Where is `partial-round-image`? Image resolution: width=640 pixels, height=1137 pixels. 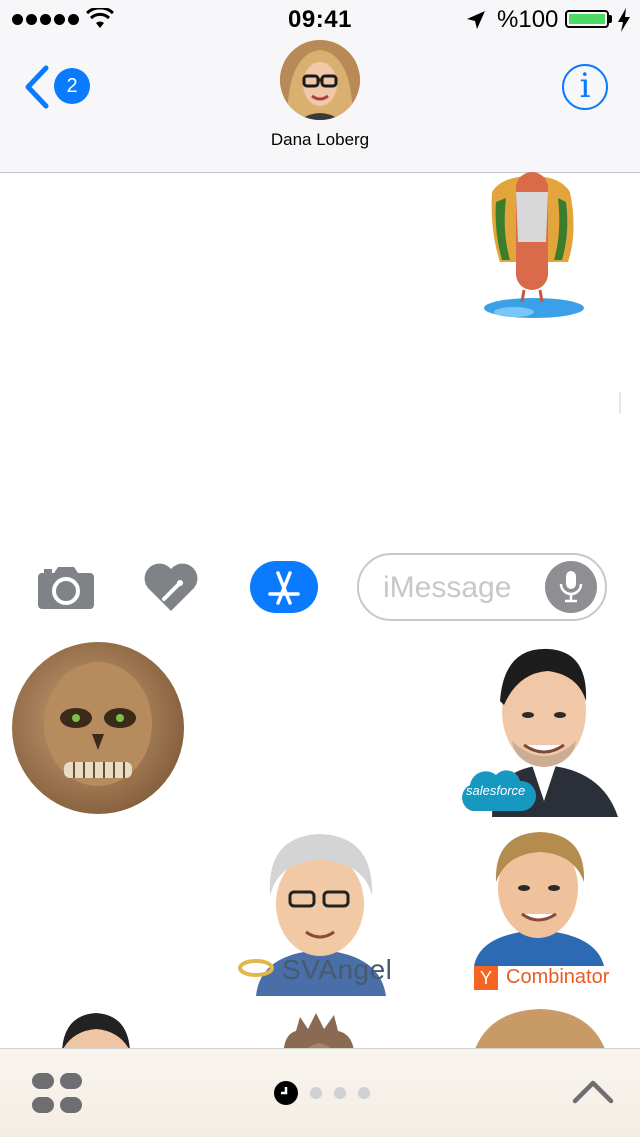 partial-round-image is located at coordinates (540, 1028).